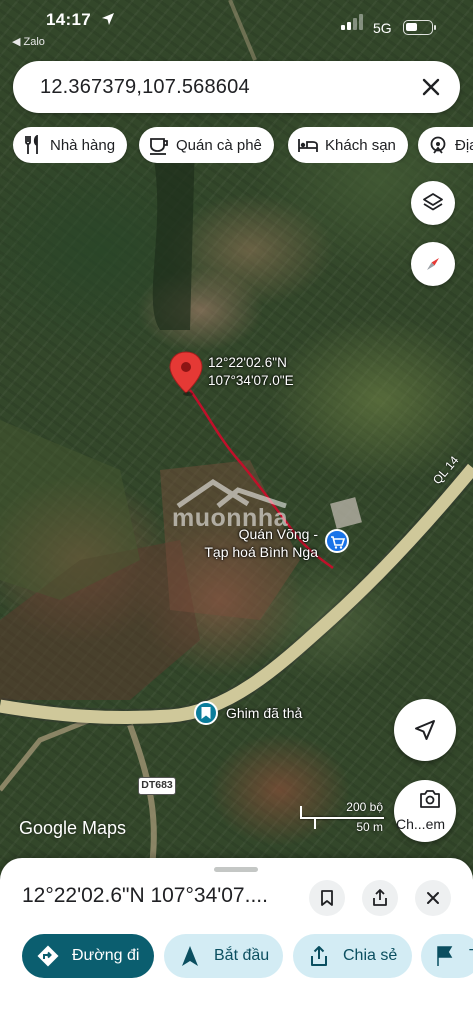 This screenshot has width=473, height=1024. I want to click on attraction-icon, so click(438, 145).